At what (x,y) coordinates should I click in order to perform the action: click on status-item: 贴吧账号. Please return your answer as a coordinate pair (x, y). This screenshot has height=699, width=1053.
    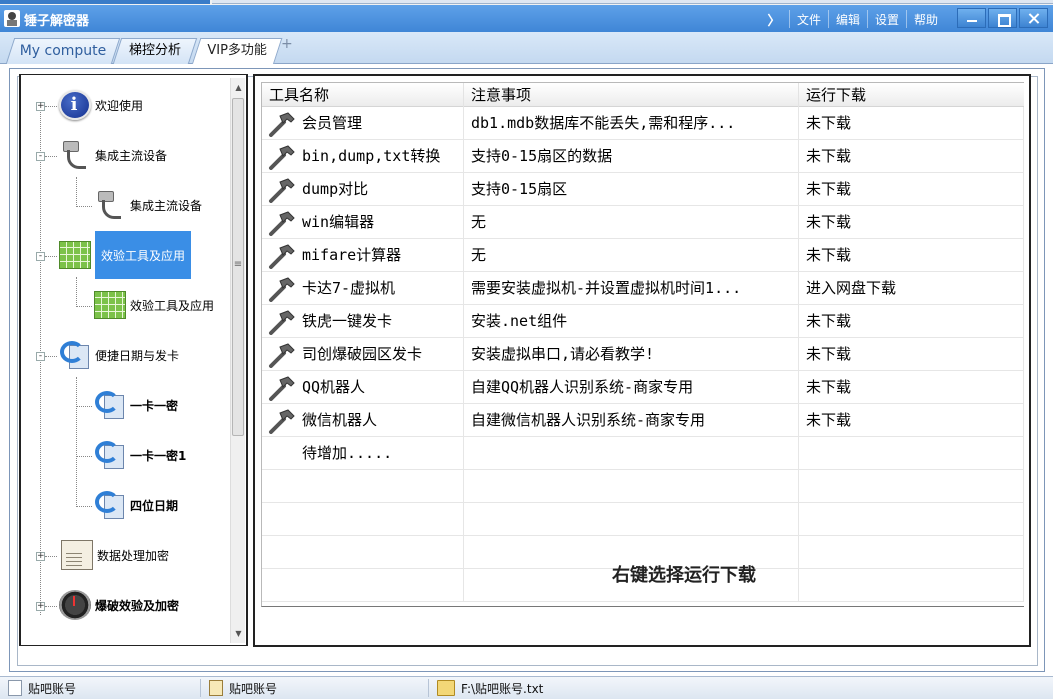
    Looking at the image, I should click on (42, 688).